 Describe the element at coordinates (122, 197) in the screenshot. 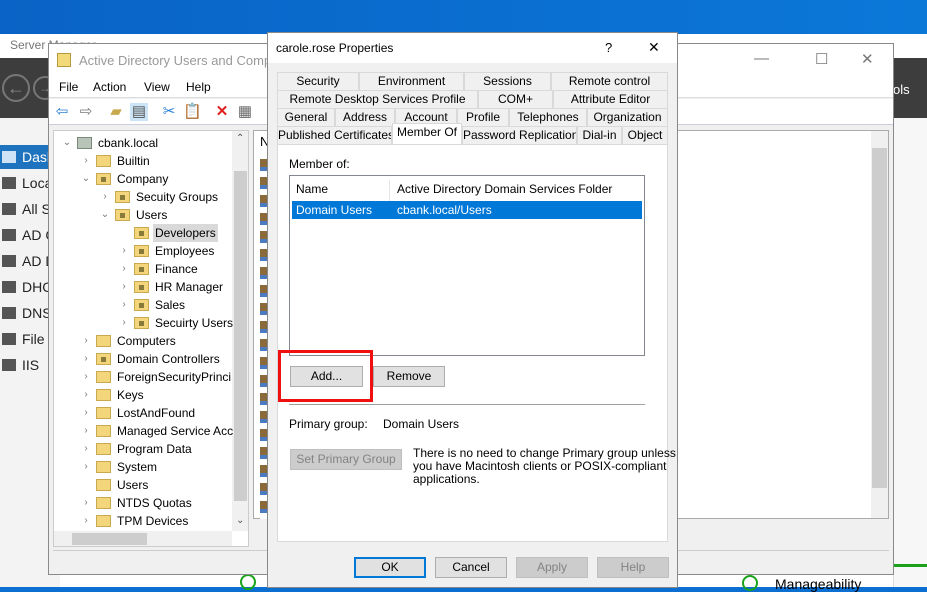

I see `ou-folder-icon` at that location.